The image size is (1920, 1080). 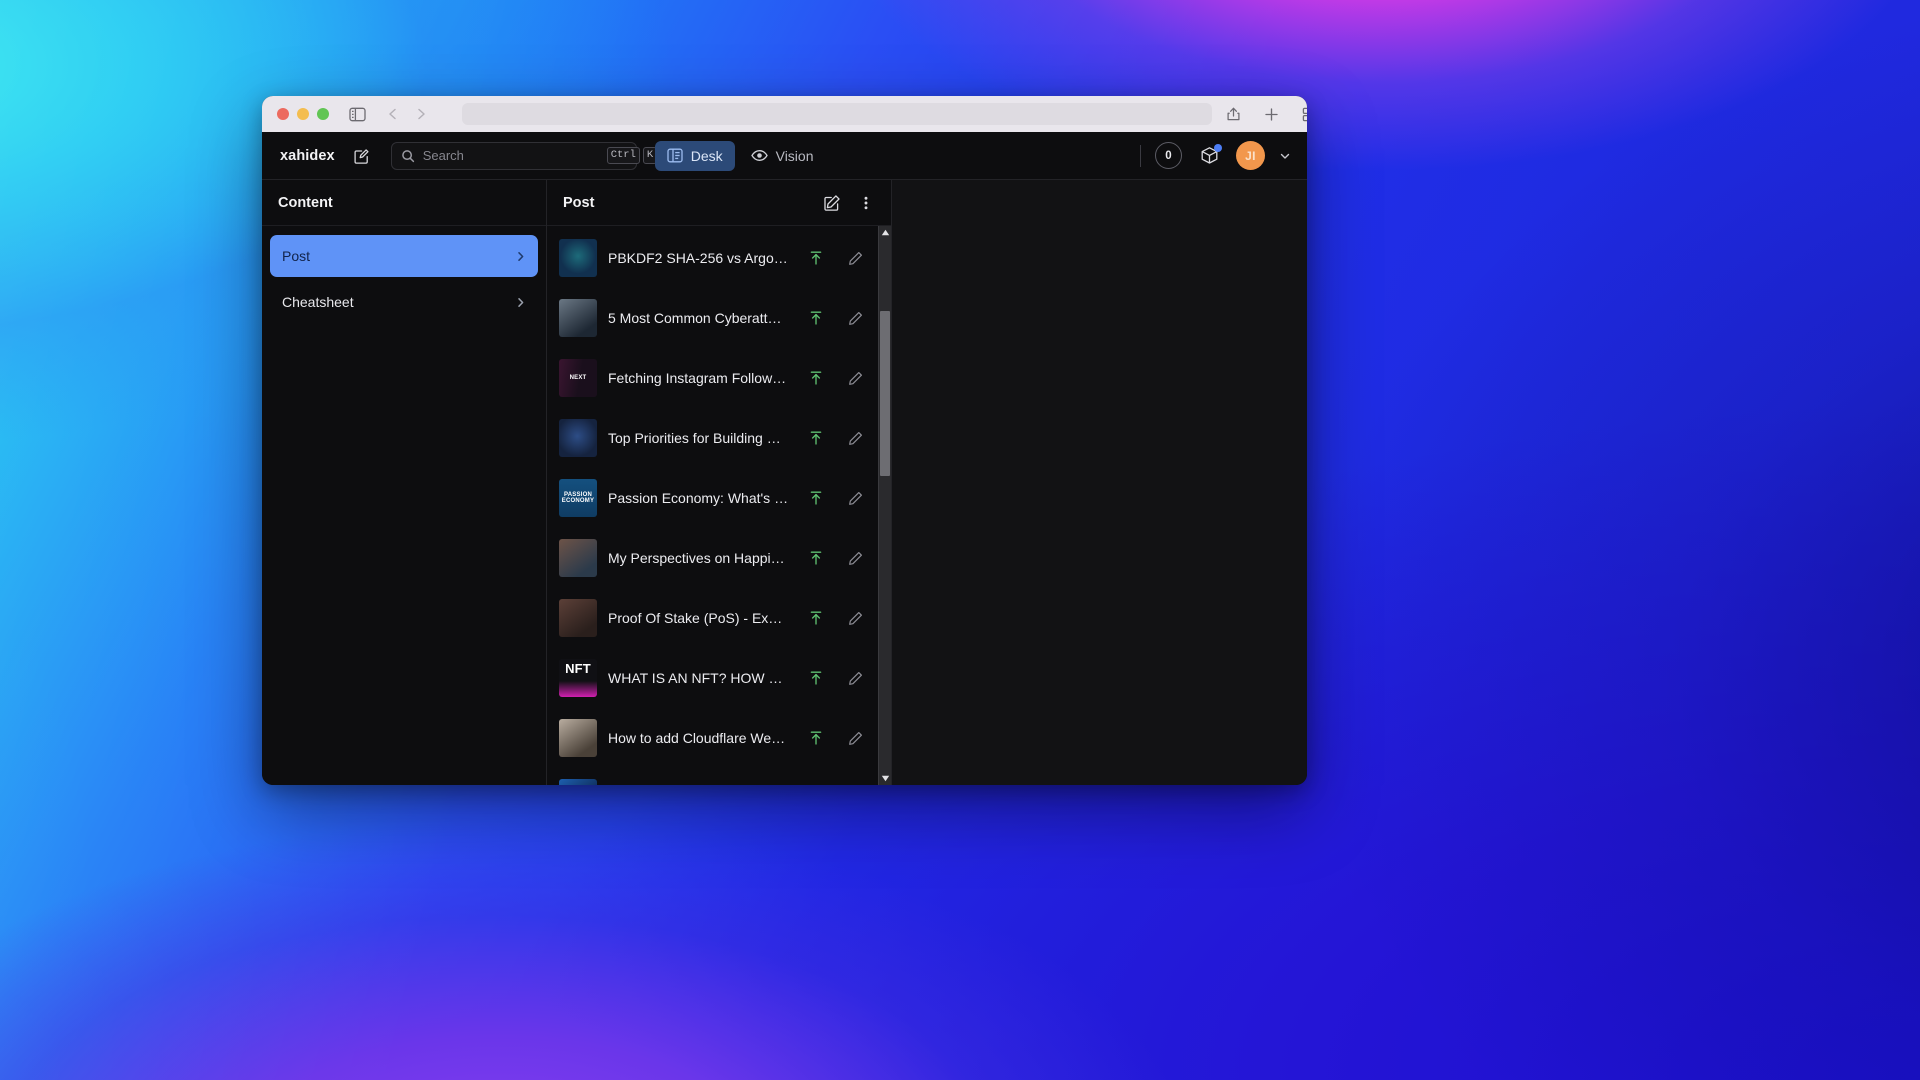 I want to click on traffic-lights, so click(x=301, y=114).